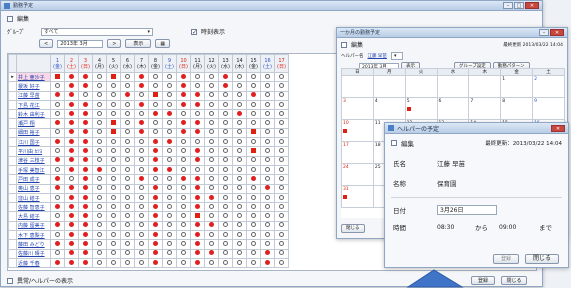 The image size is (571, 288). What do you see at coordinates (519, 5) in the screenshot?
I see `maximize-button: □` at bounding box center [519, 5].